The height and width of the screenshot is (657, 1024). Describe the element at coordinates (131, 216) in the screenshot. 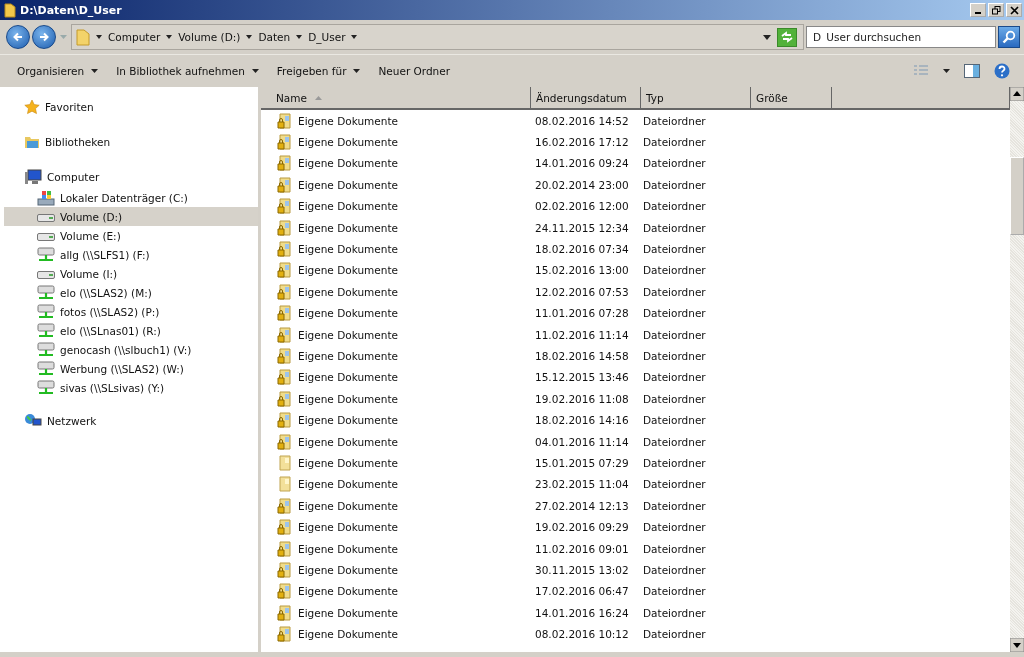

I see `sidebar-item: Volume (D:)` at that location.